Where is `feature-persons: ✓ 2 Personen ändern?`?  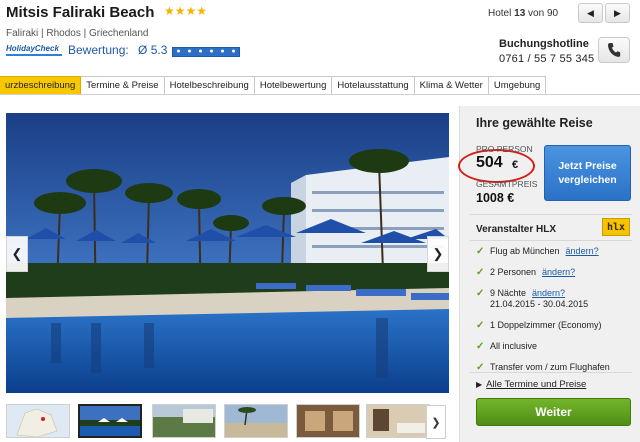
feature-persons: ✓ 2 Personen ändern? is located at coordinates (556, 272).